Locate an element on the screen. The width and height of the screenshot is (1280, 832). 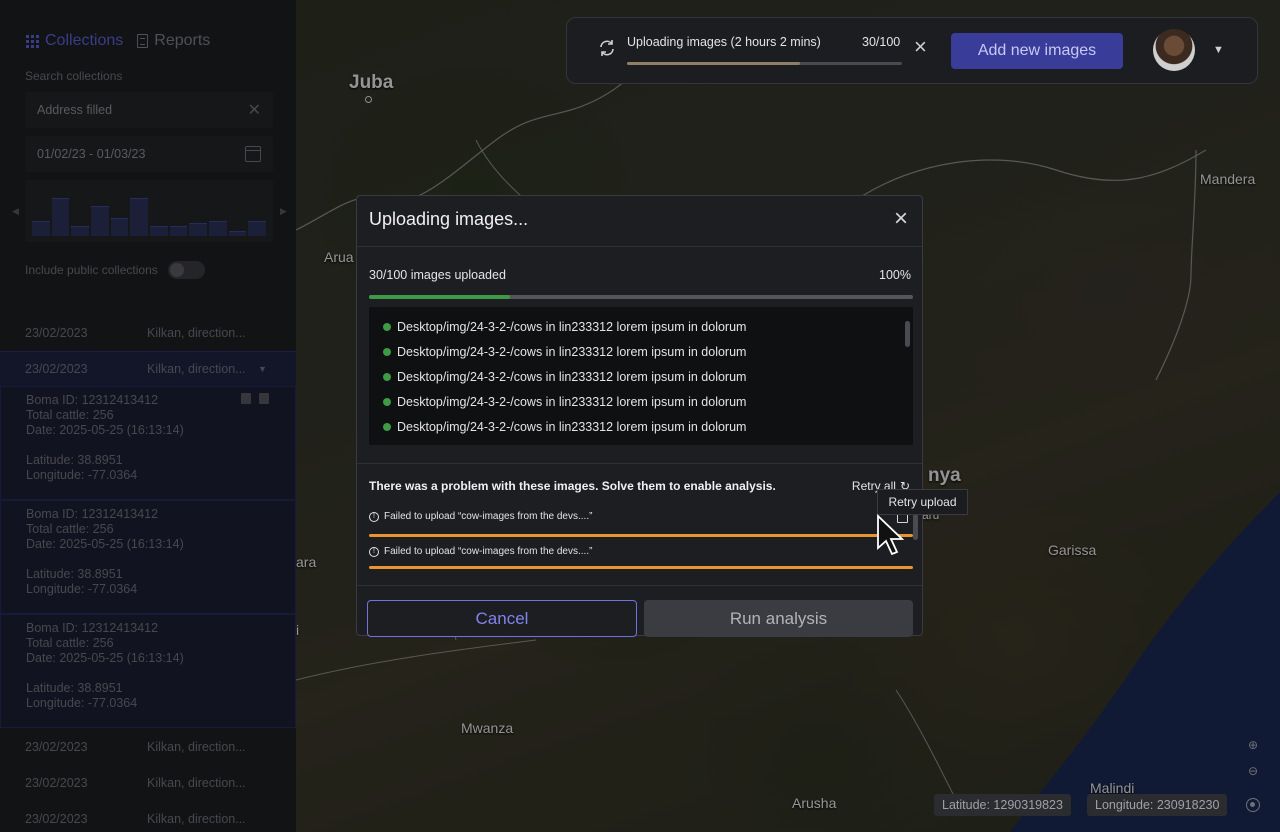
tab-reports-label: Reports is located at coordinates (182, 40).